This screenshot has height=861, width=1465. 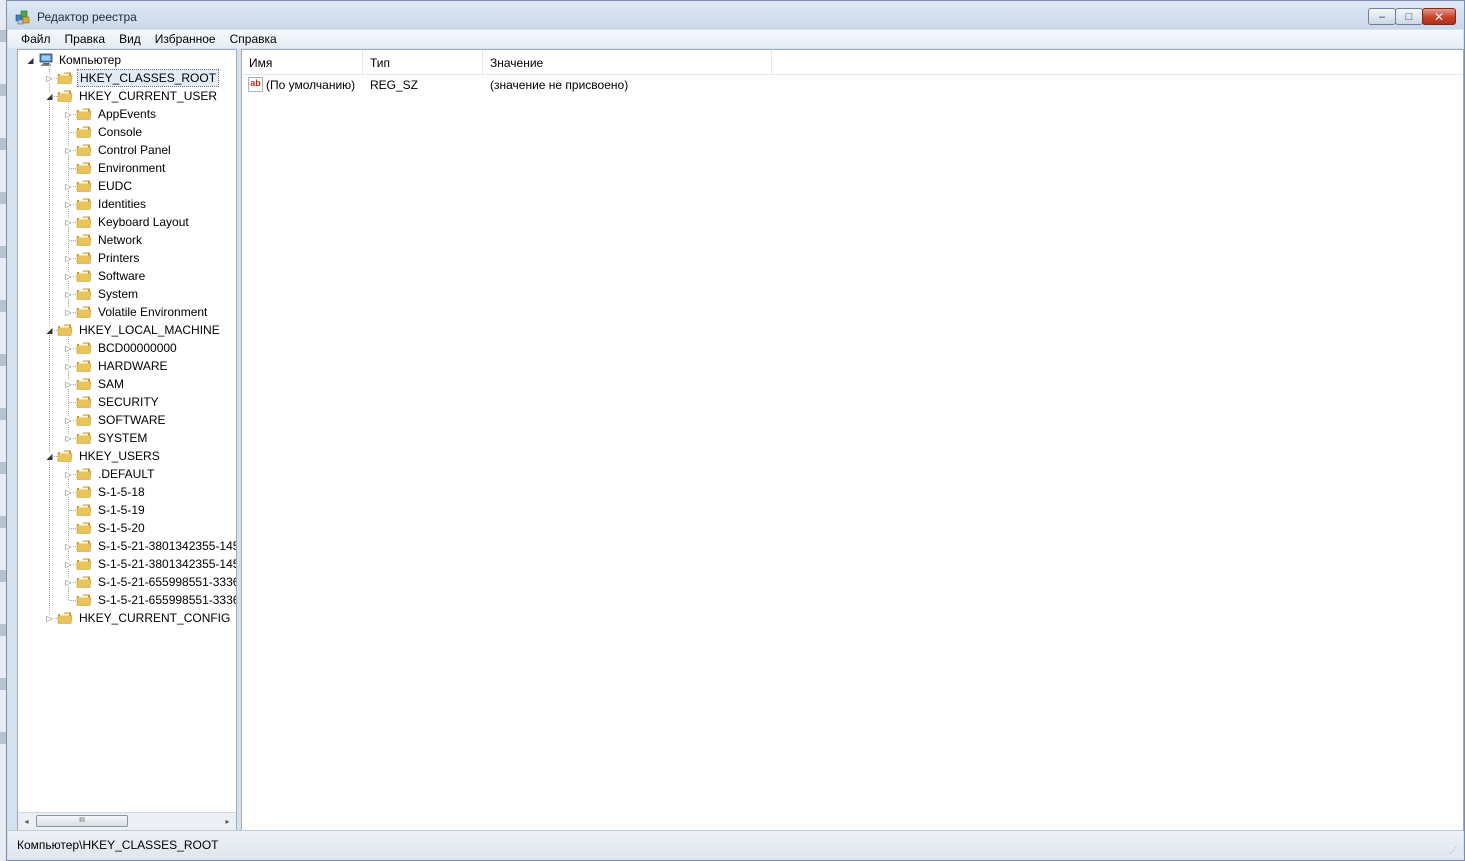 I want to click on tree-key-node: ▷ Printers, so click(x=127, y=258).